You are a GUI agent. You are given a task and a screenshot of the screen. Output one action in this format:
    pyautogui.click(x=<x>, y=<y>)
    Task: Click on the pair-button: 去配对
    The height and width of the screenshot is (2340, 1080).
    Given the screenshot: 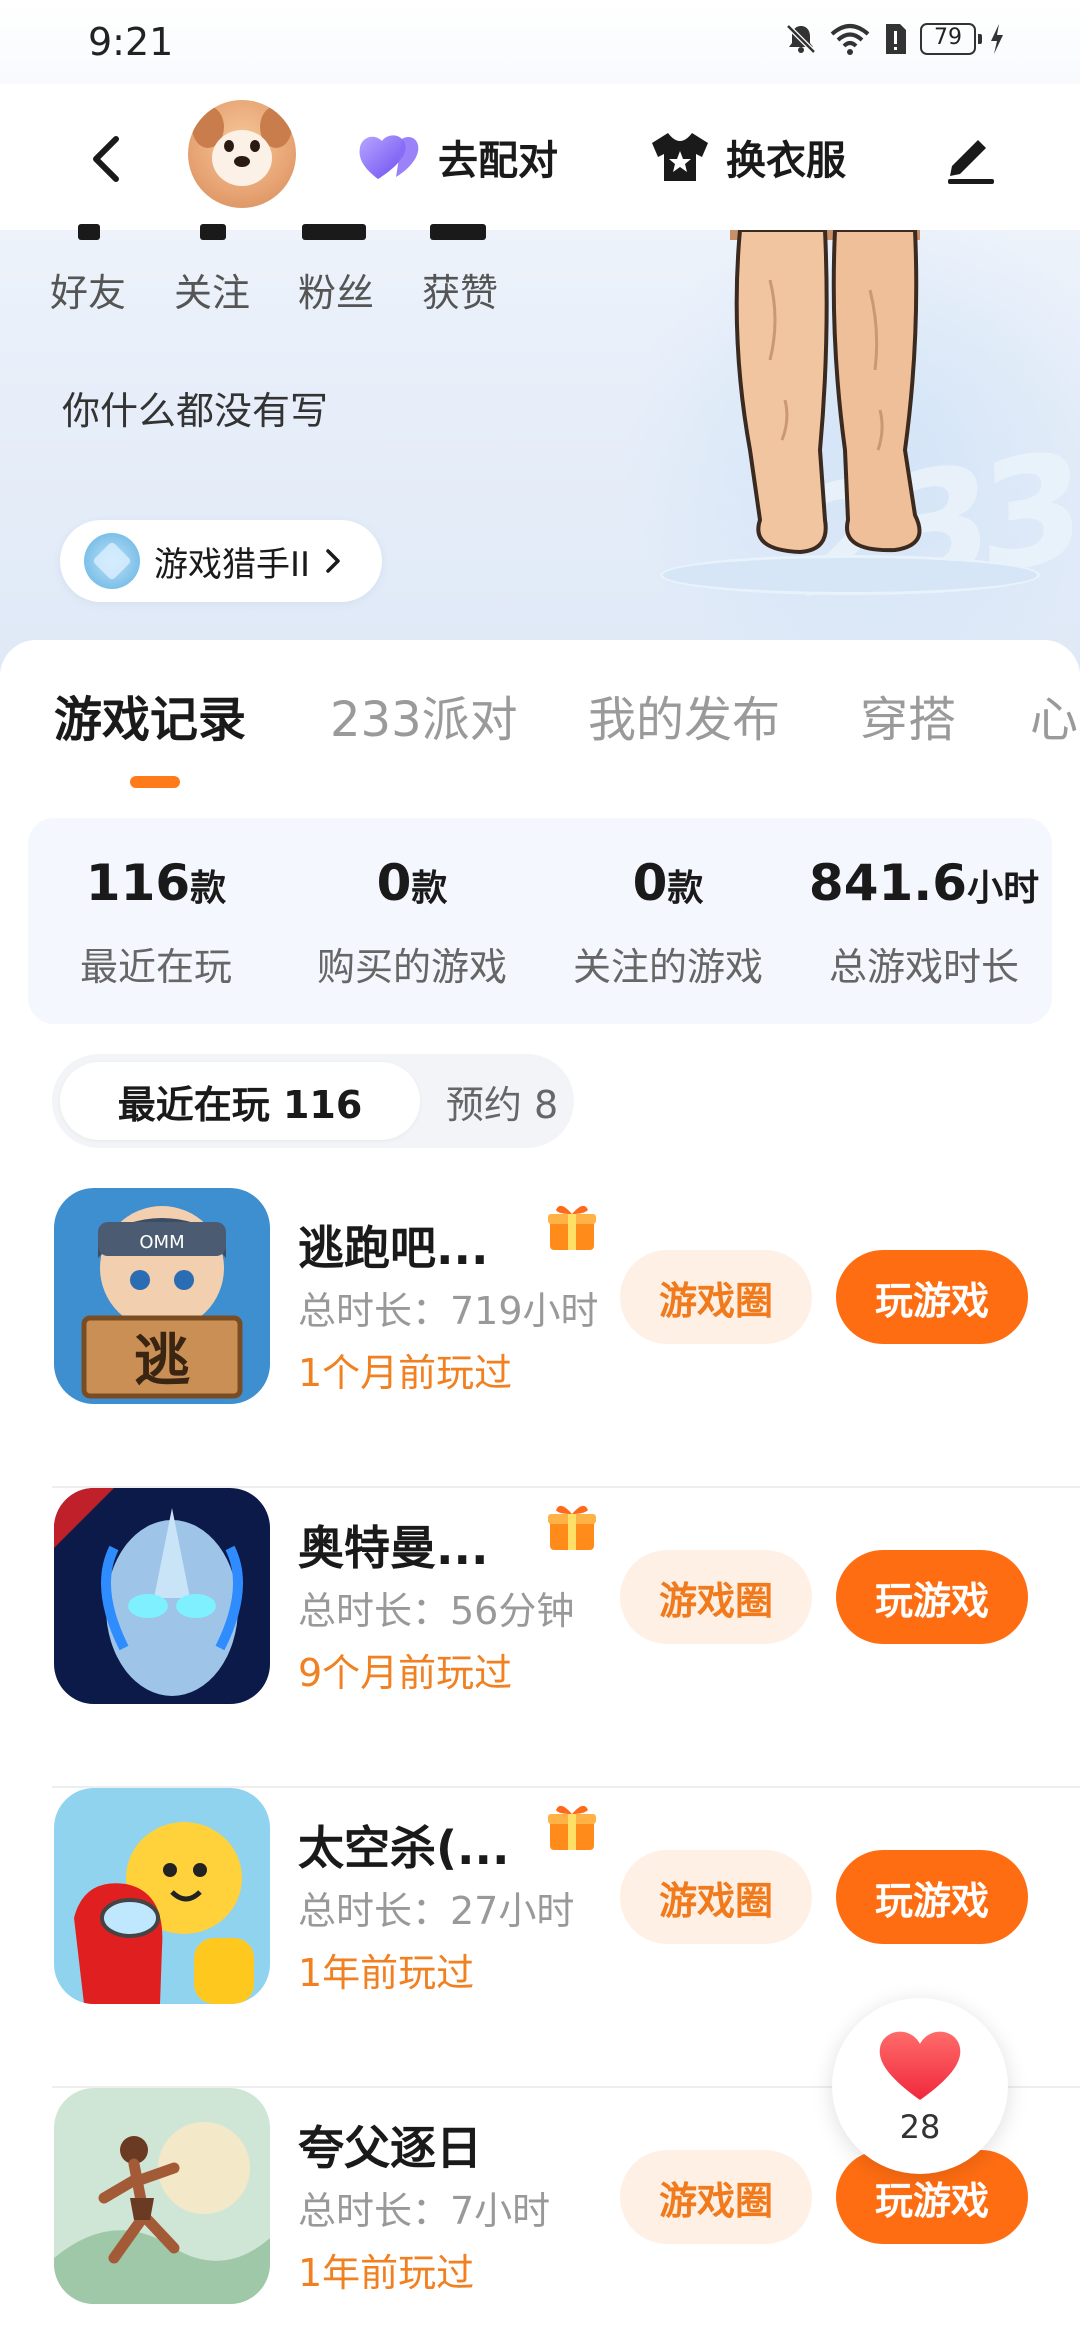 What is the action you would take?
    pyautogui.click(x=457, y=157)
    